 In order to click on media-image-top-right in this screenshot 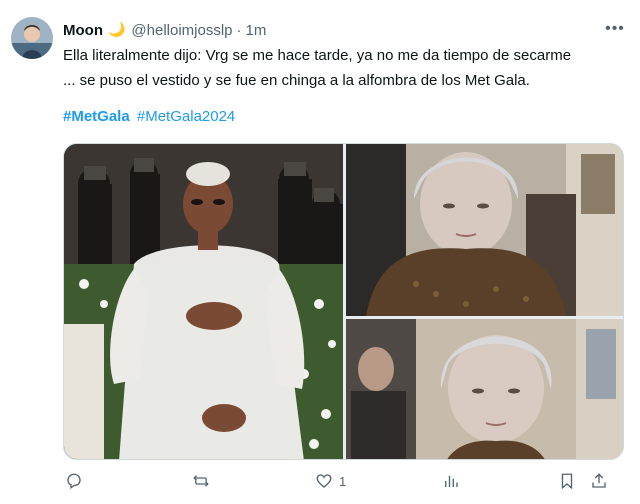, I will do `click(484, 230)`.